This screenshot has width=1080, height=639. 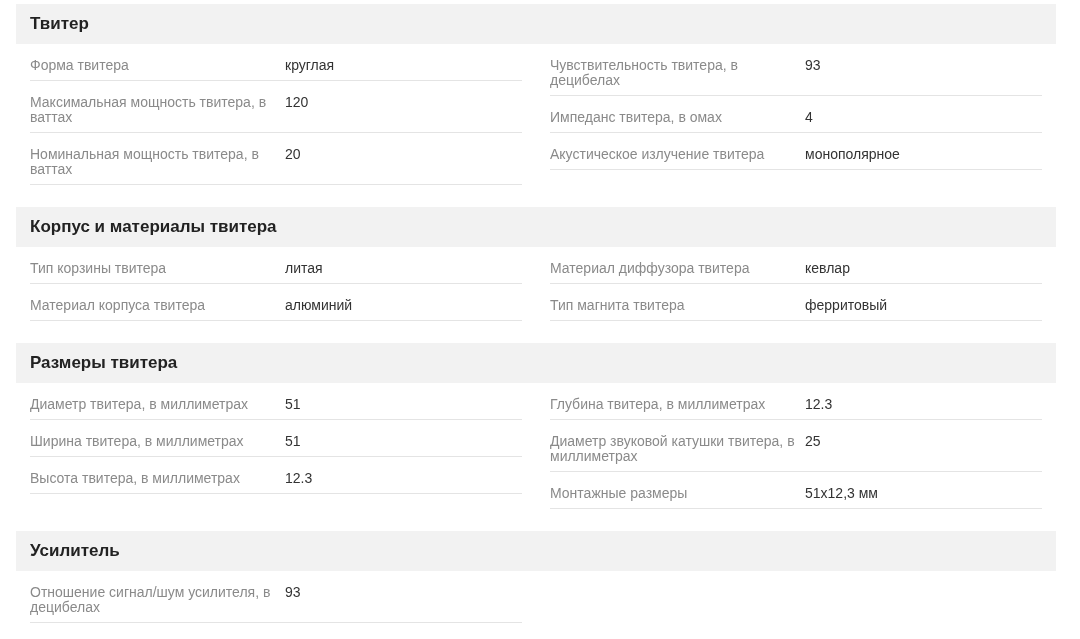 I want to click on spec-label: Материал диффузора твитера, so click(x=650, y=268).